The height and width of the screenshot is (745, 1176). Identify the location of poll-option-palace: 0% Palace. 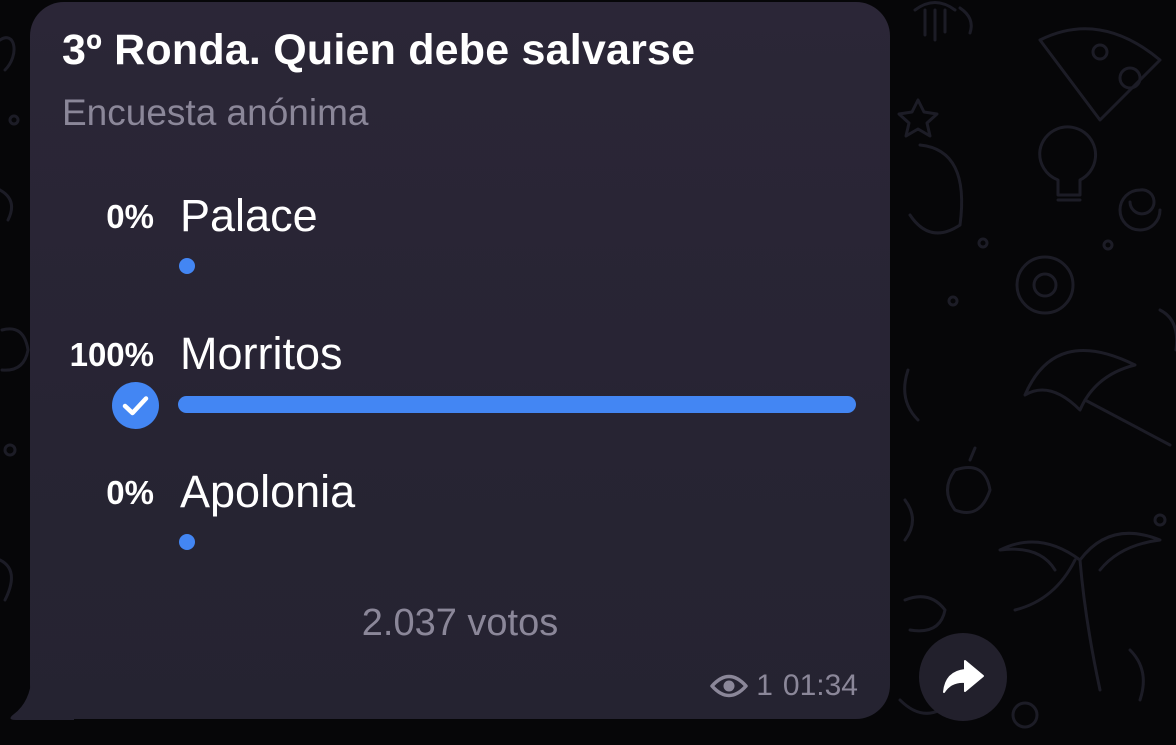
(460, 254).